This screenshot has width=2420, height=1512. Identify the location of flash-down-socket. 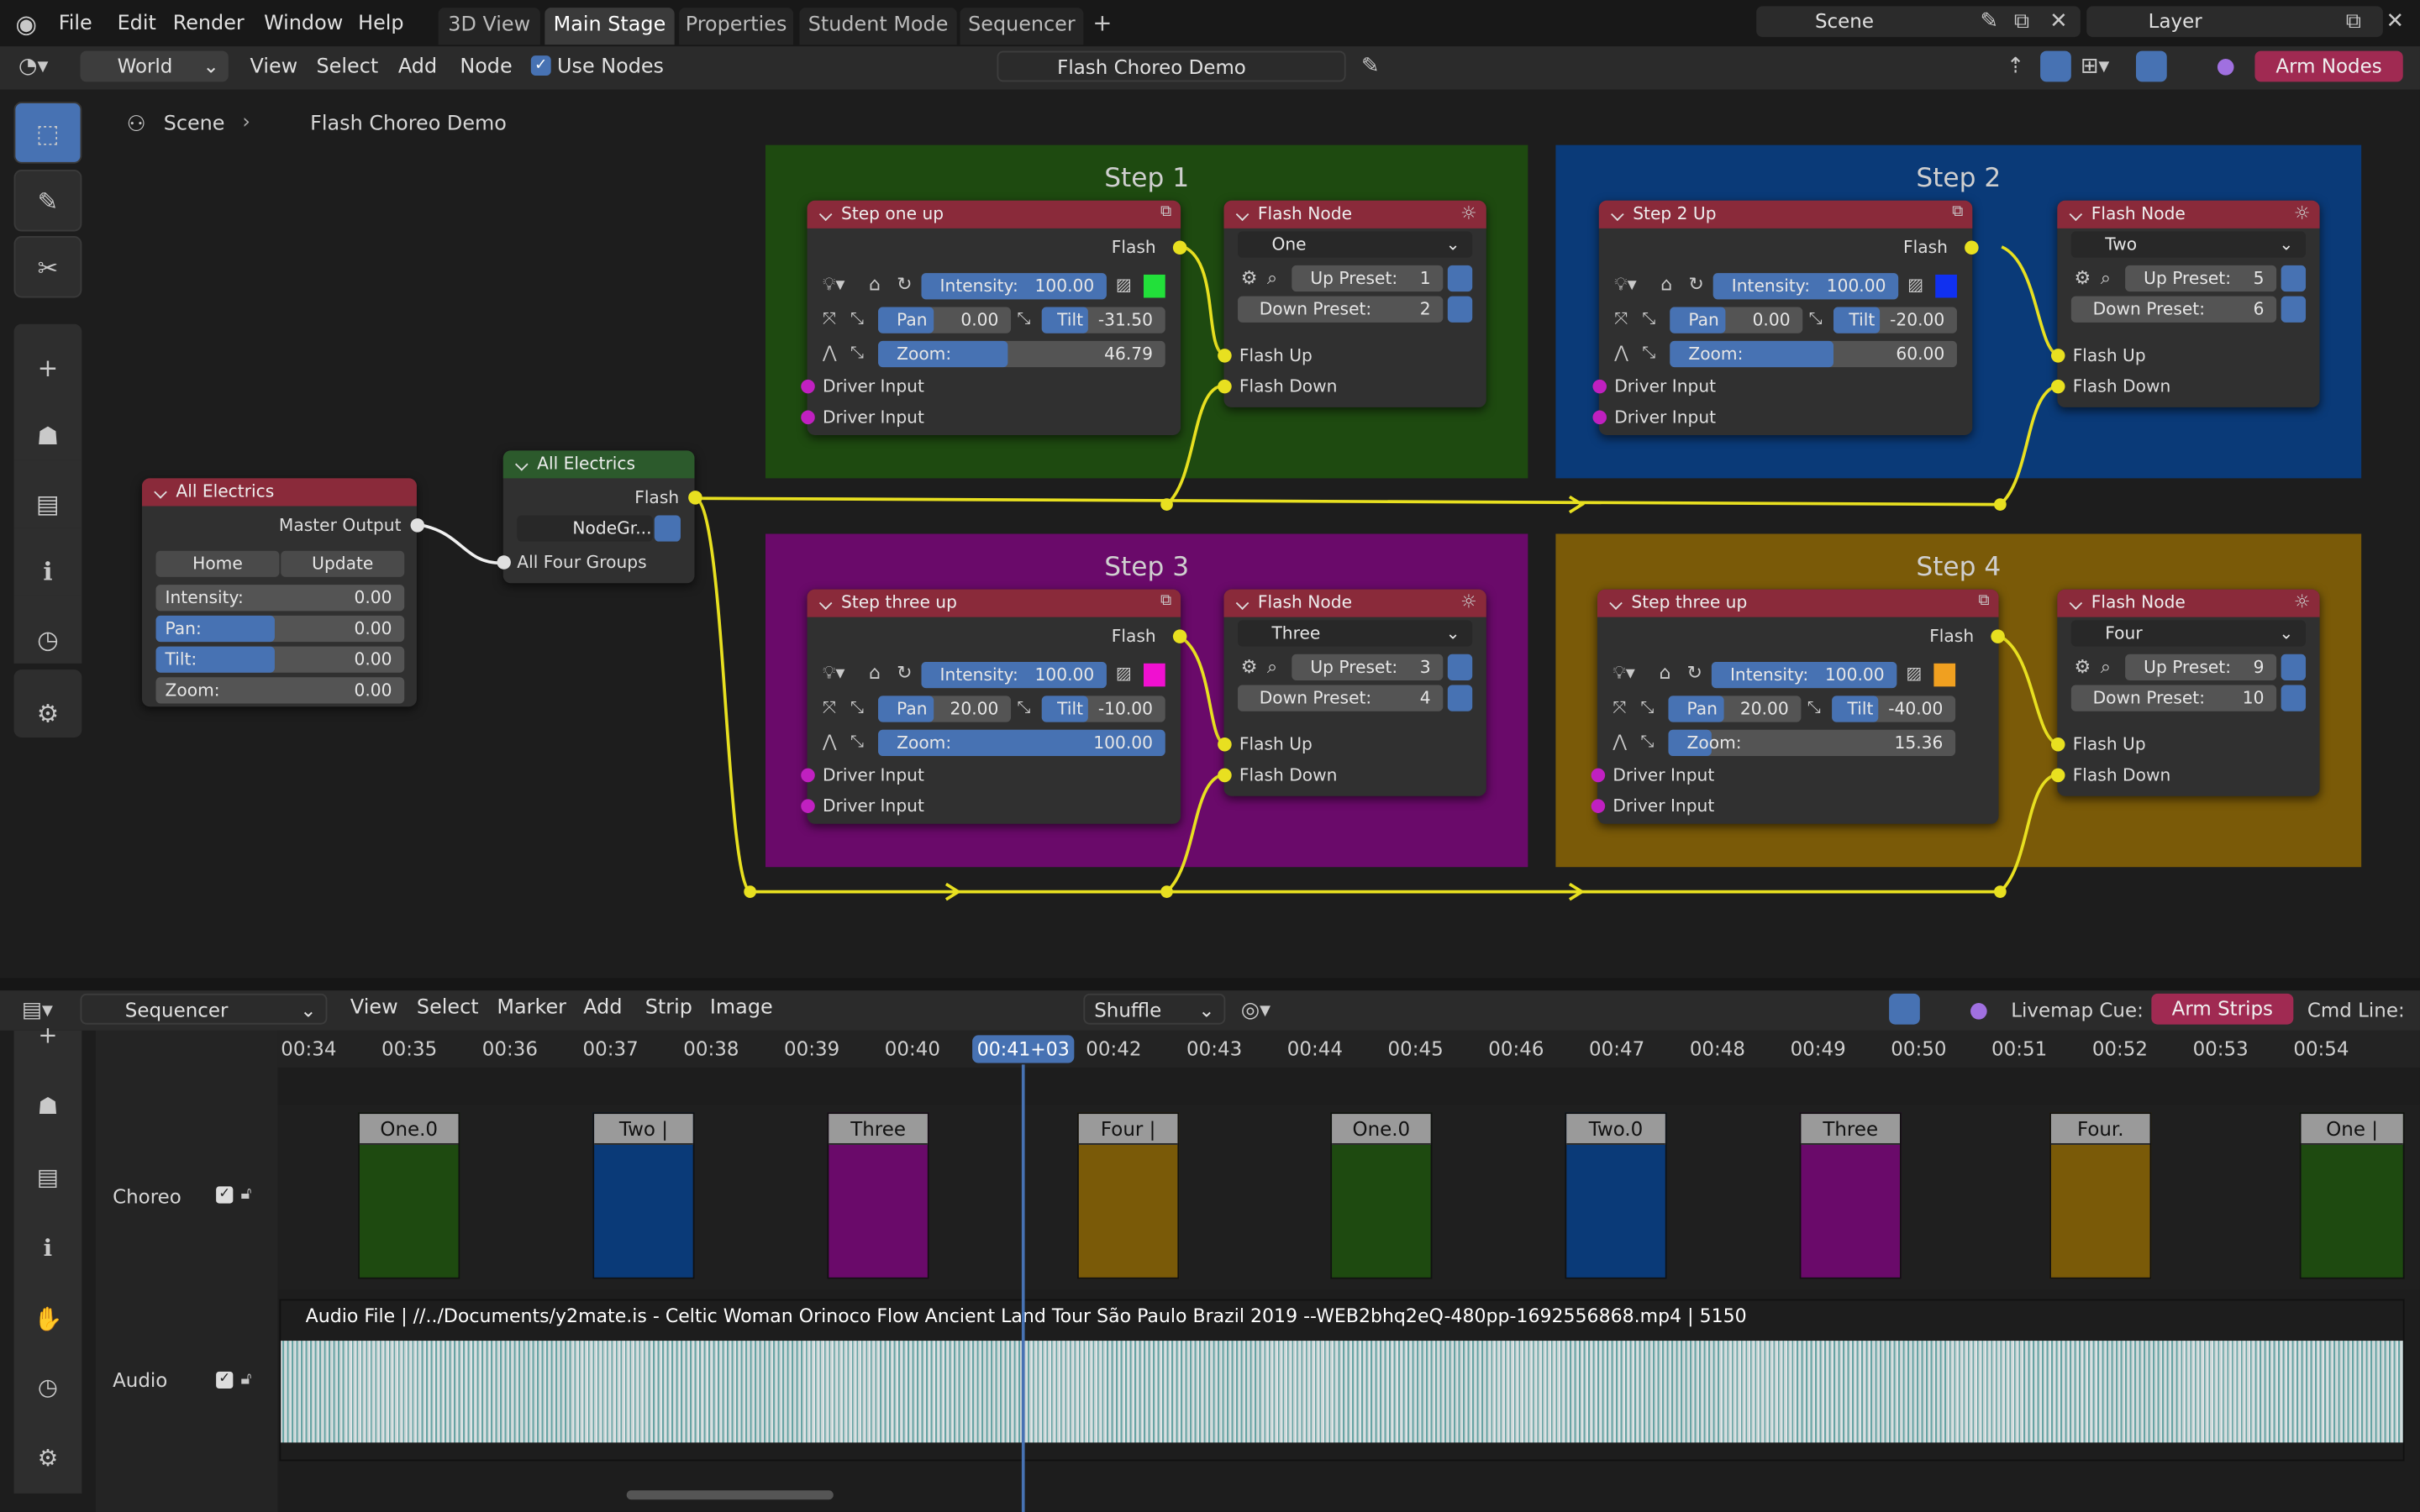
(1225, 775).